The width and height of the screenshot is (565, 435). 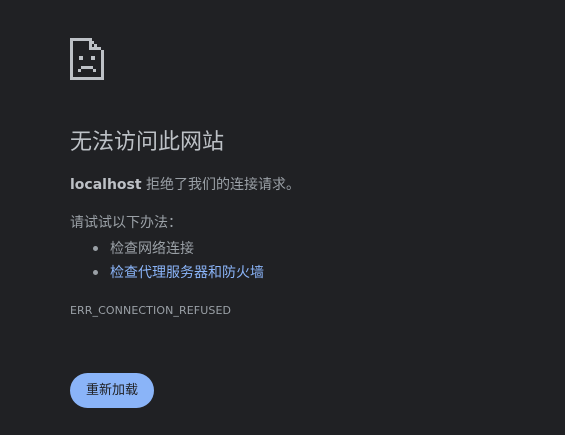 What do you see at coordinates (126, 223) in the screenshot?
I see `suggestions-intro: 请试试以下办法：` at bounding box center [126, 223].